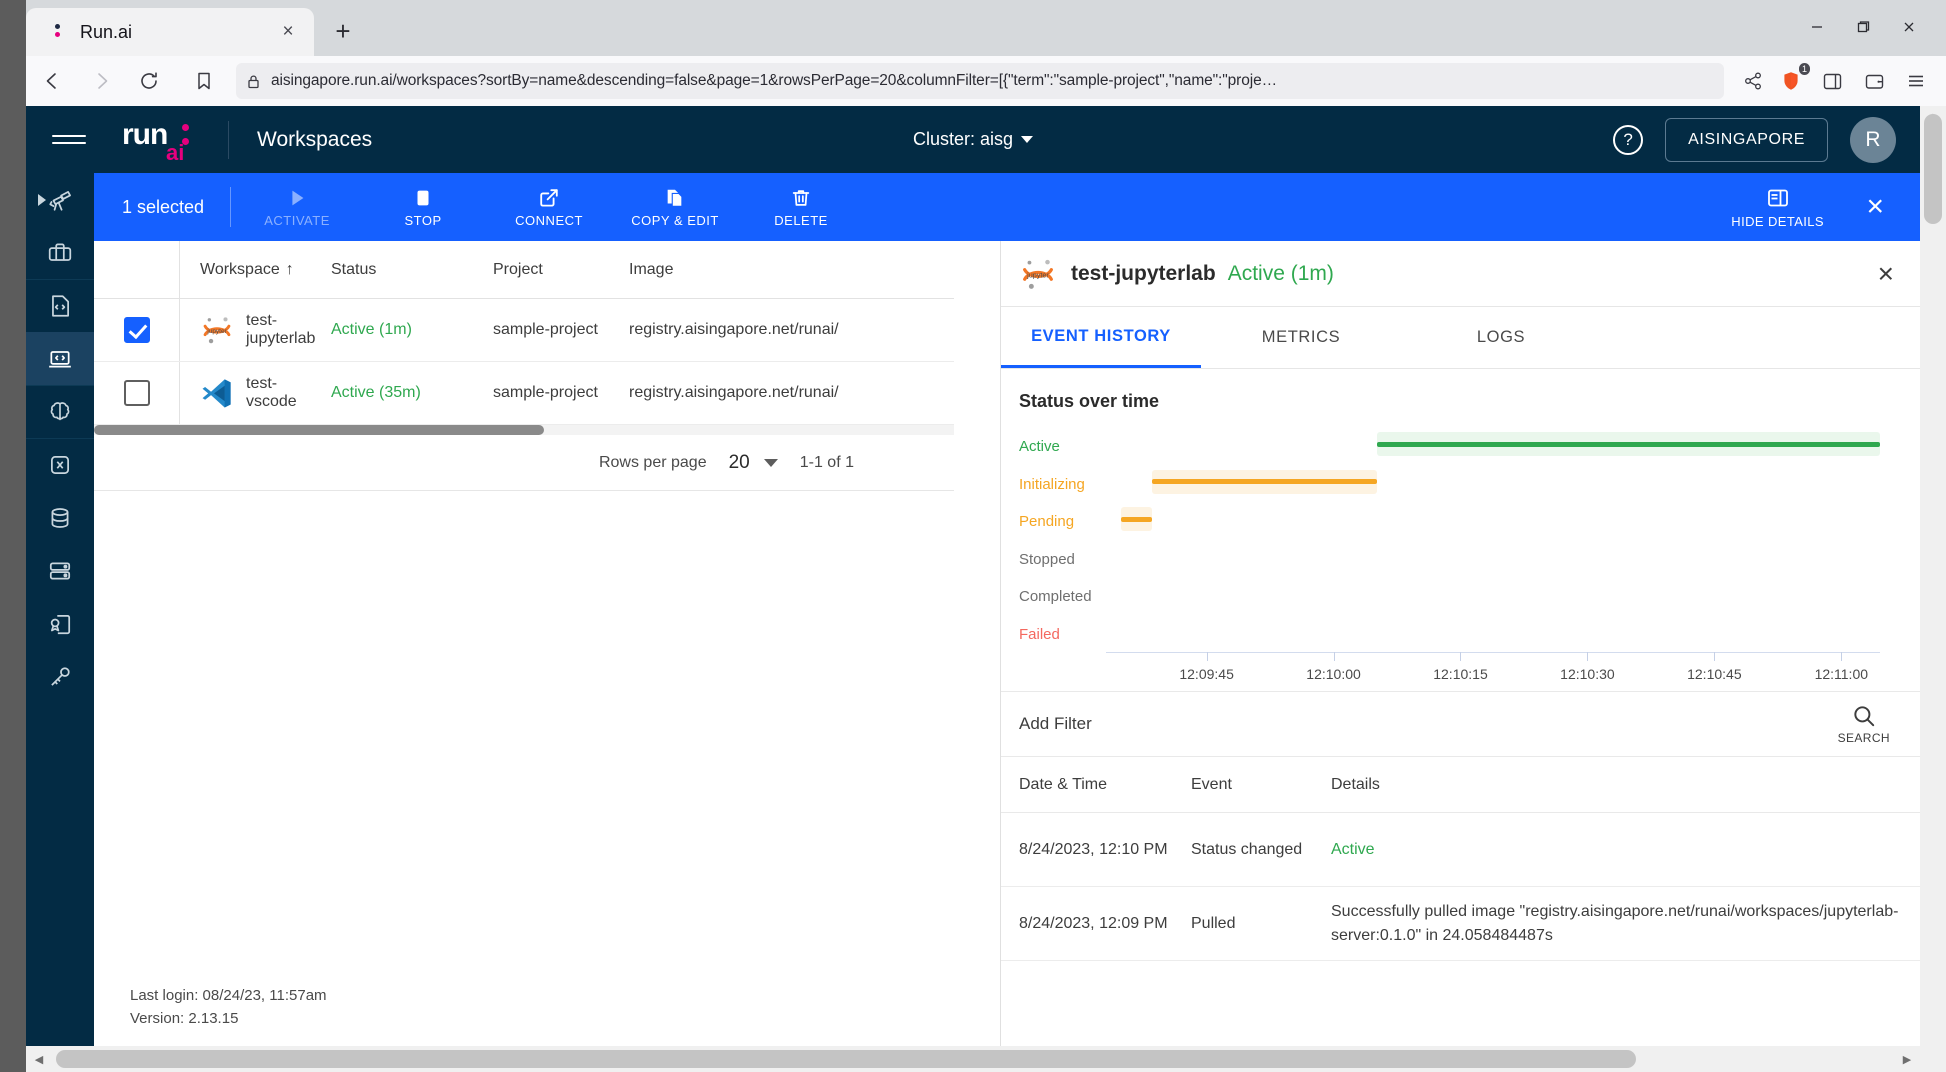  I want to click on column-header-status: Status, so click(409, 270).